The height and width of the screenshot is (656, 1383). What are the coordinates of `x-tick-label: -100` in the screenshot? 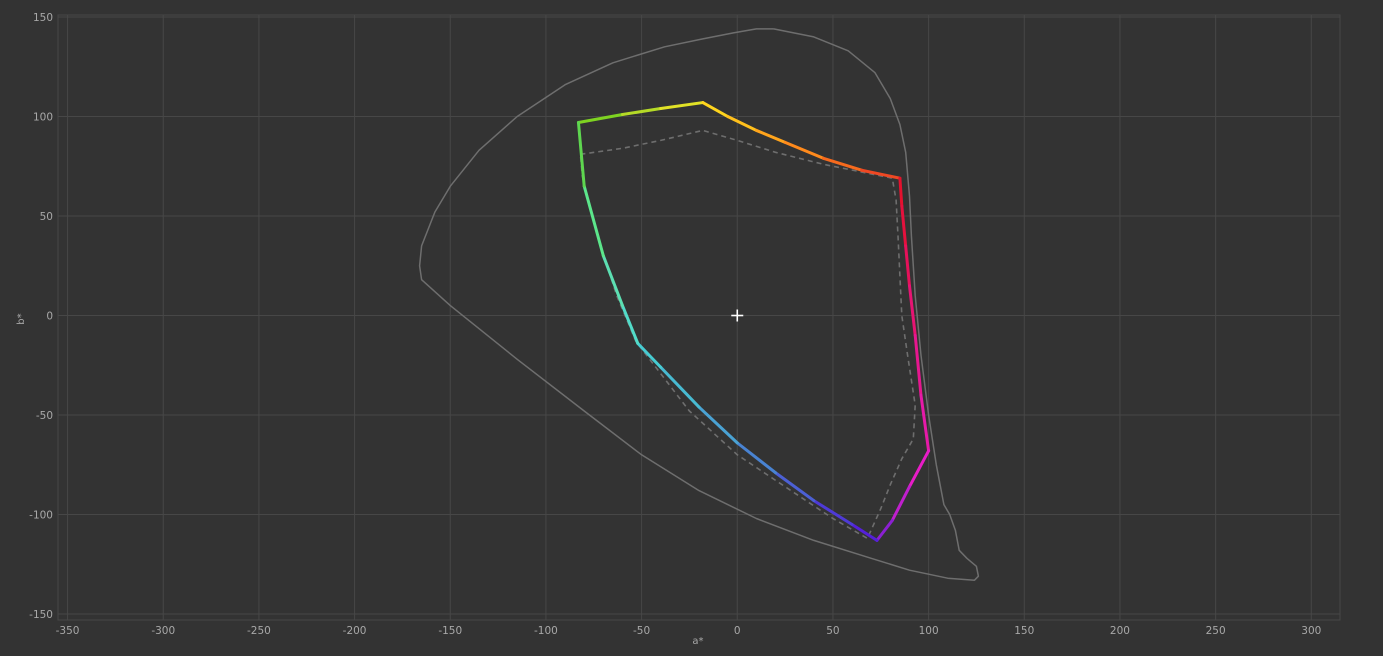 It's located at (546, 631).